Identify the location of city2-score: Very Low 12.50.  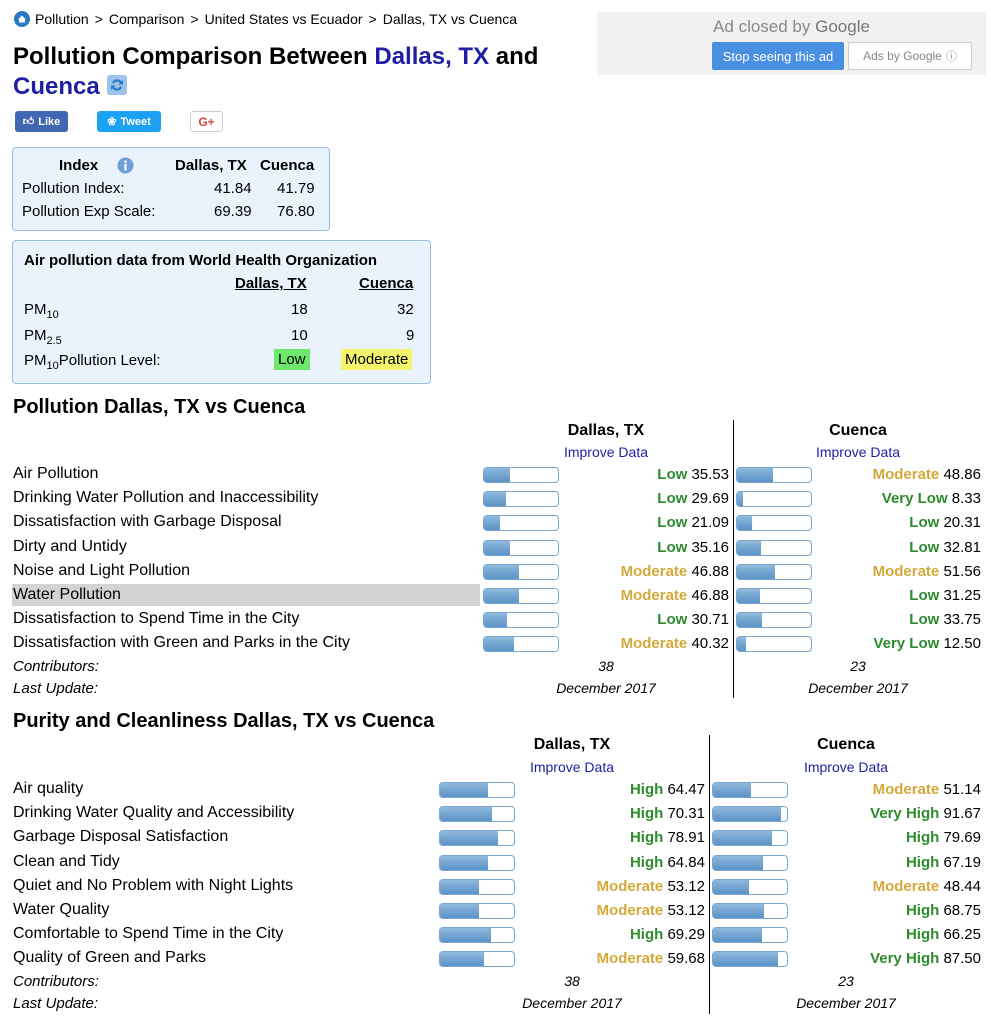
(927, 643).